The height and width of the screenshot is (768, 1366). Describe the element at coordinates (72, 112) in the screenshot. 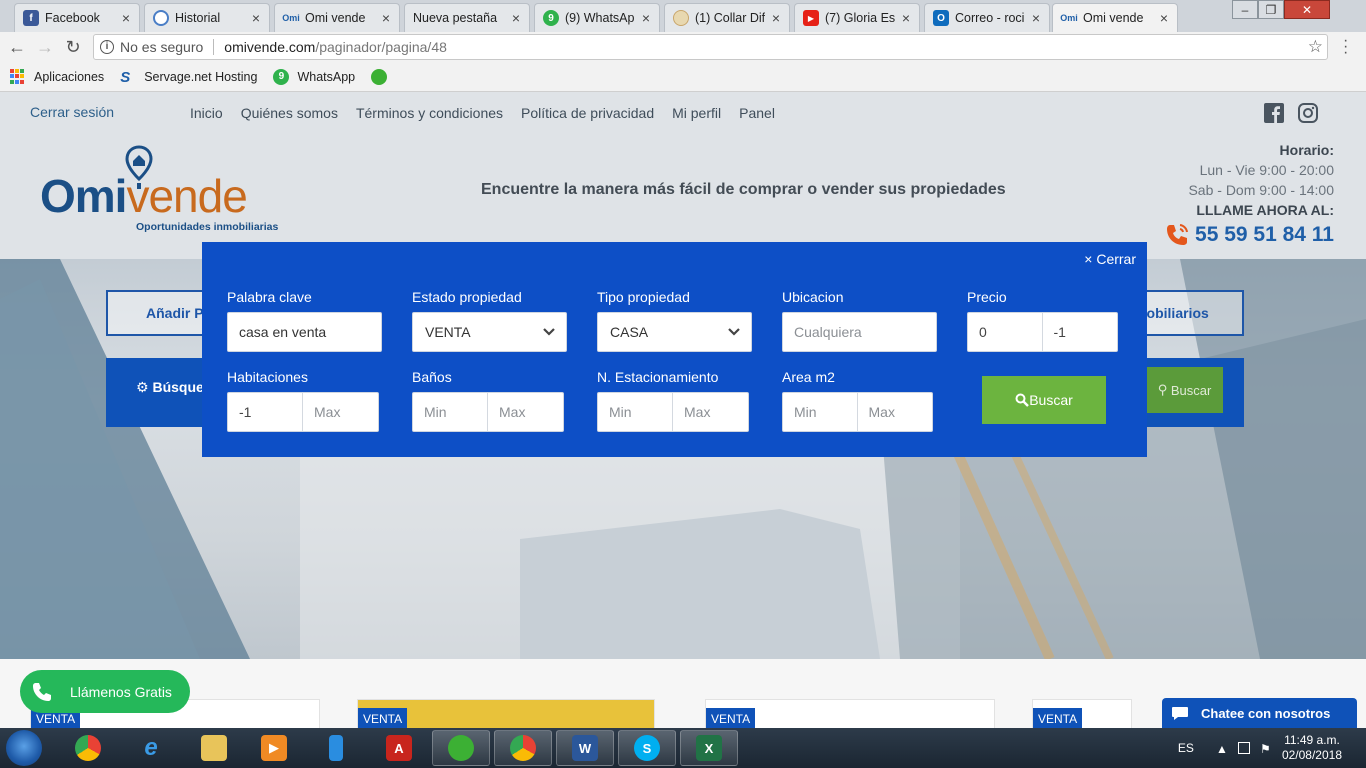

I see `logout-link: Cerrar sesión` at that location.